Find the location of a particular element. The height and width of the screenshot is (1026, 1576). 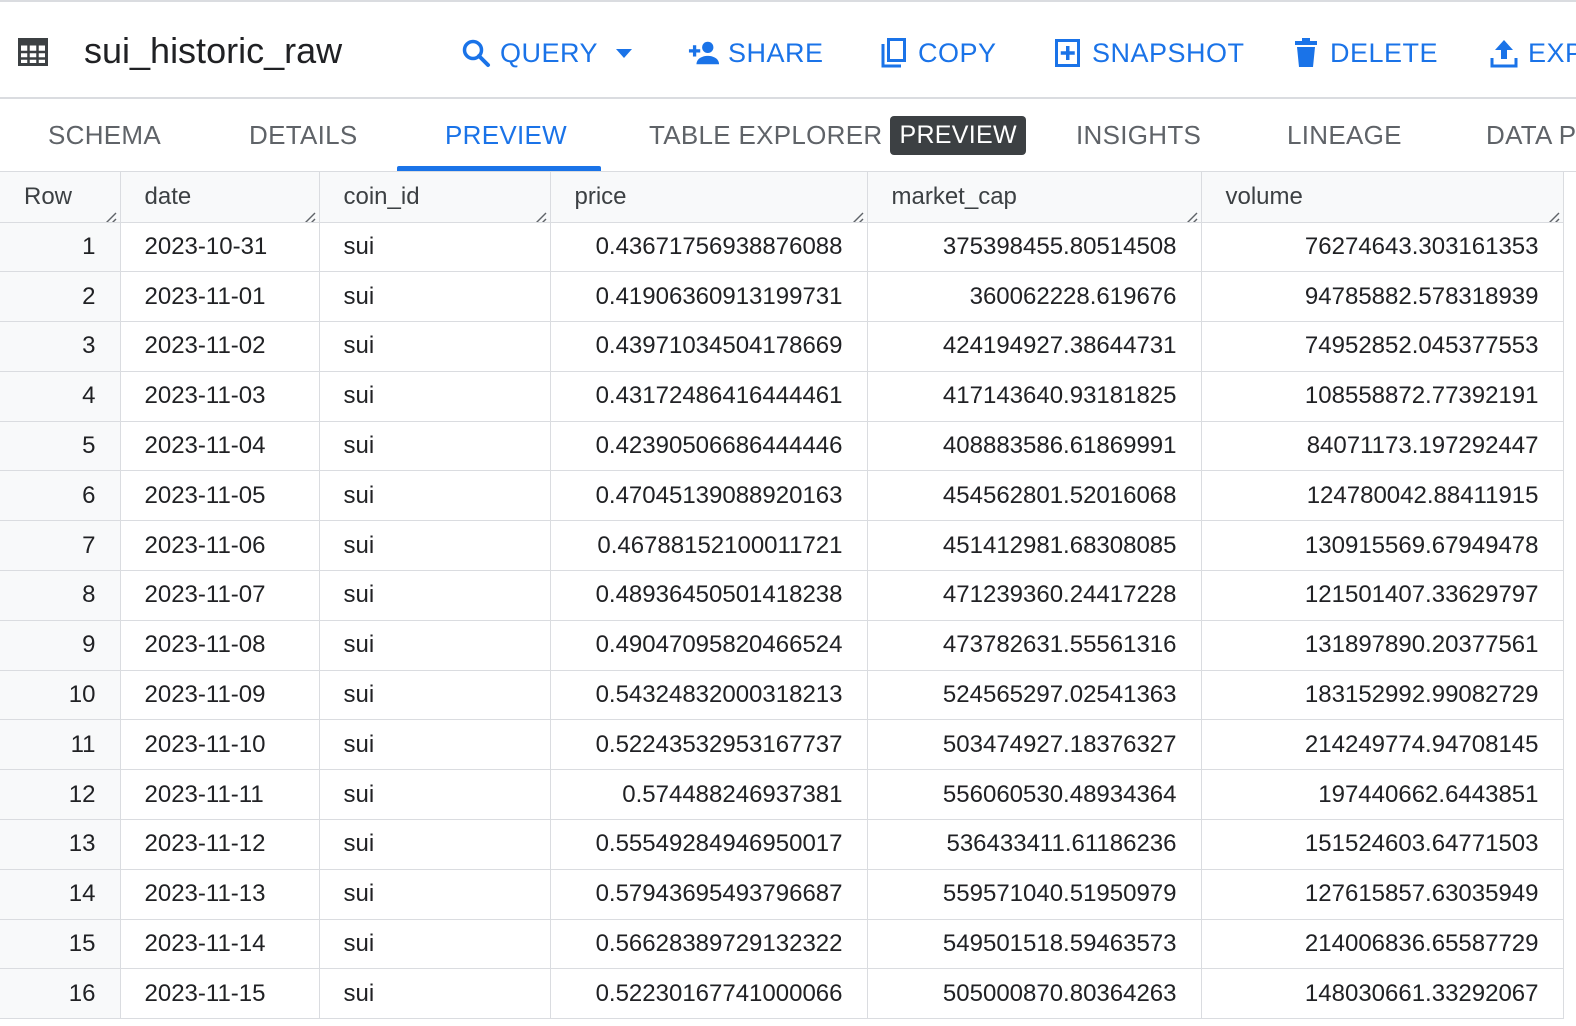

date-cell: 2023-11-06 is located at coordinates (220, 546).